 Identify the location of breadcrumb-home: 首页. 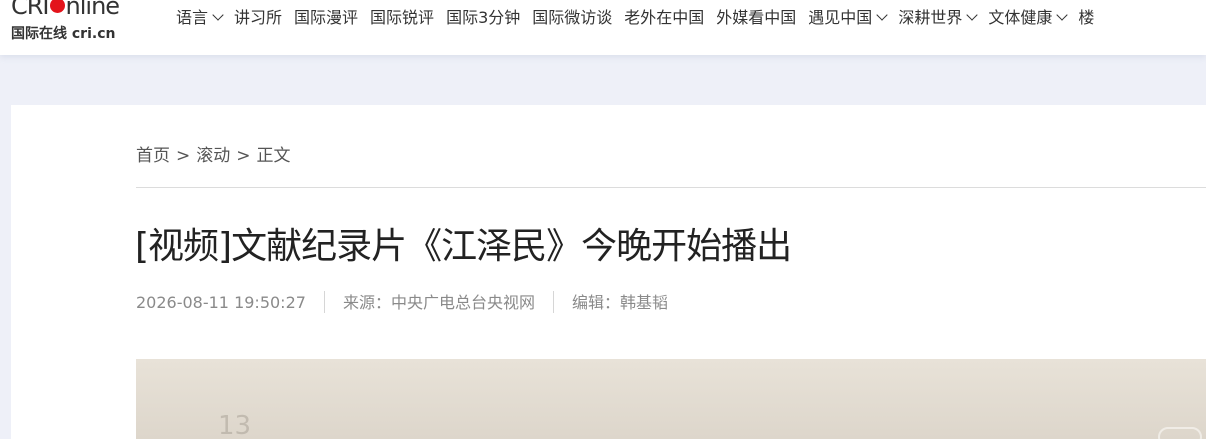
(153, 156).